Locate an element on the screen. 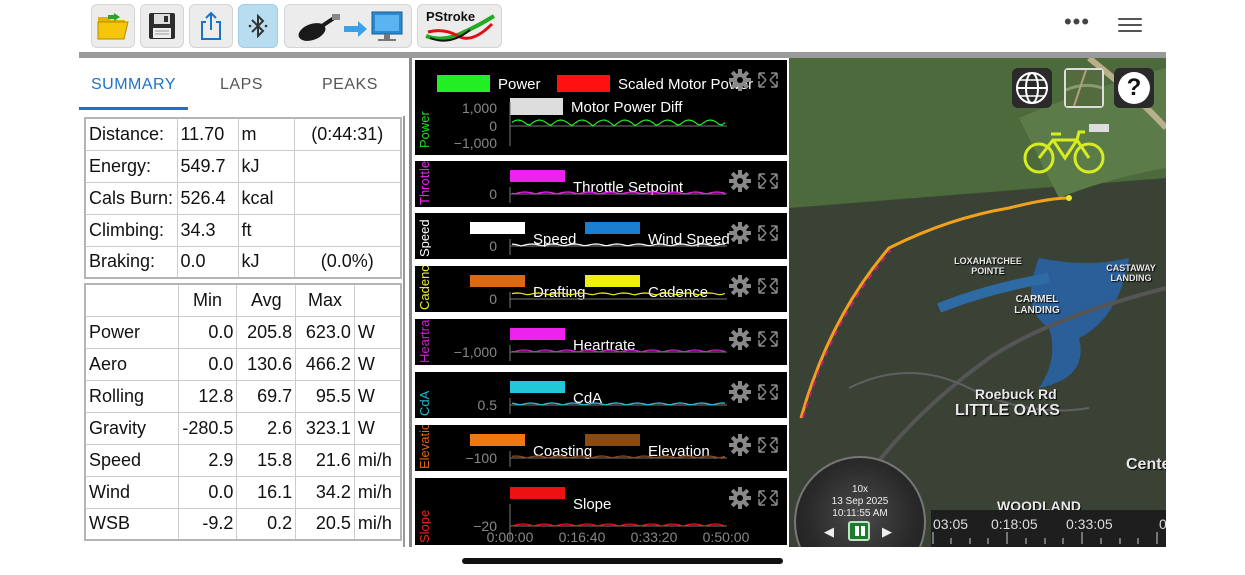 The image size is (1245, 575). summary-extra is located at coordinates (347, 198).